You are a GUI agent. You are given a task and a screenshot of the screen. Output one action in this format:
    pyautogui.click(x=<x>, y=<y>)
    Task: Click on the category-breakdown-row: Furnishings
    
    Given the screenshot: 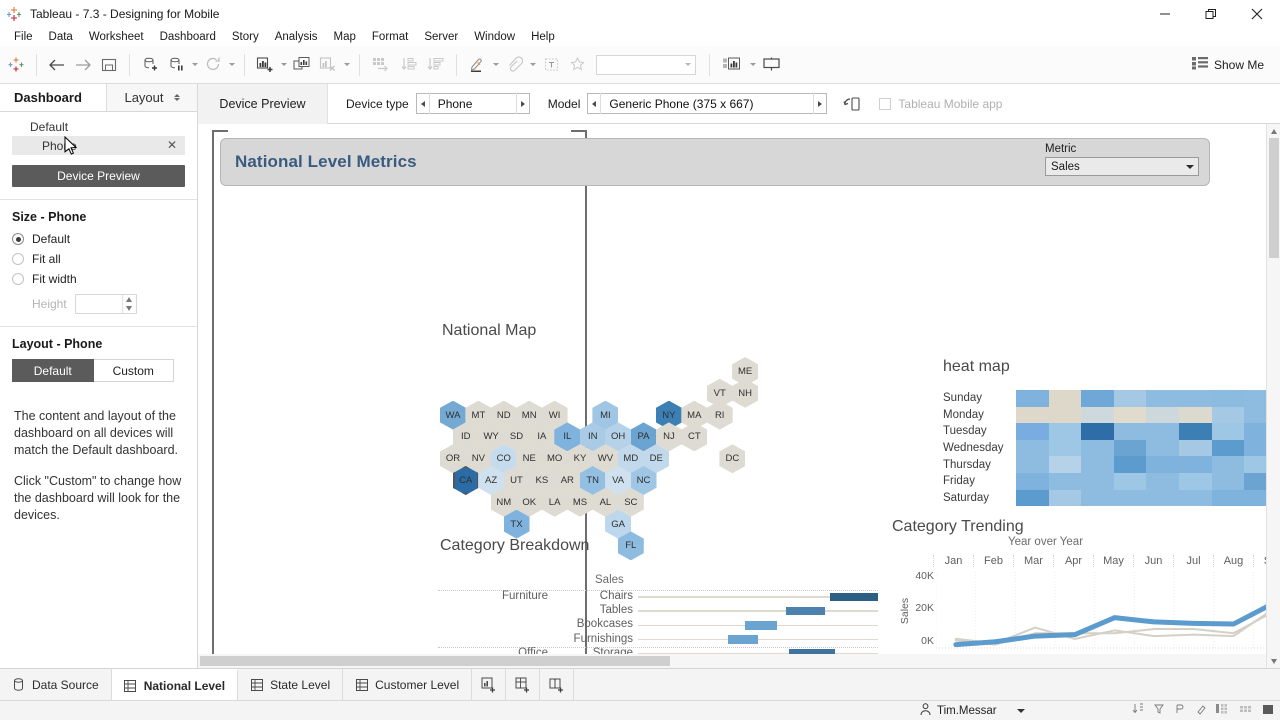 What is the action you would take?
    pyautogui.click(x=658, y=640)
    